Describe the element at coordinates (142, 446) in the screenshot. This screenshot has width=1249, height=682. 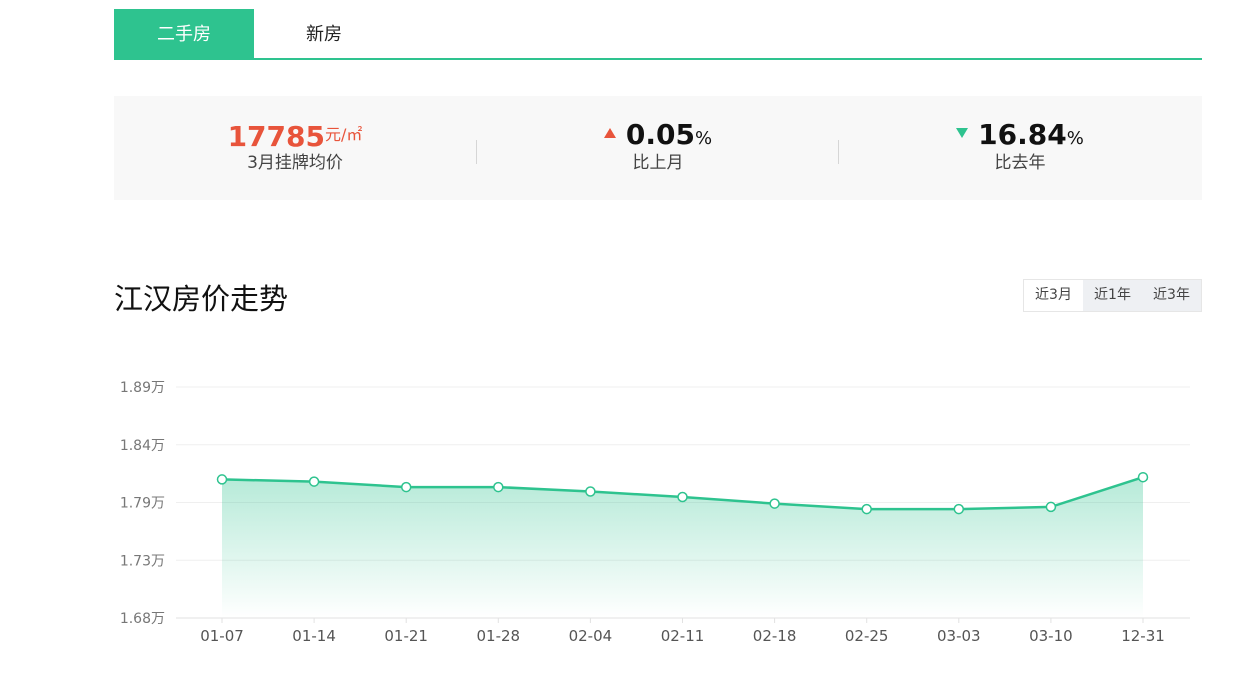
I see `y-tick-label: 1.84万` at that location.